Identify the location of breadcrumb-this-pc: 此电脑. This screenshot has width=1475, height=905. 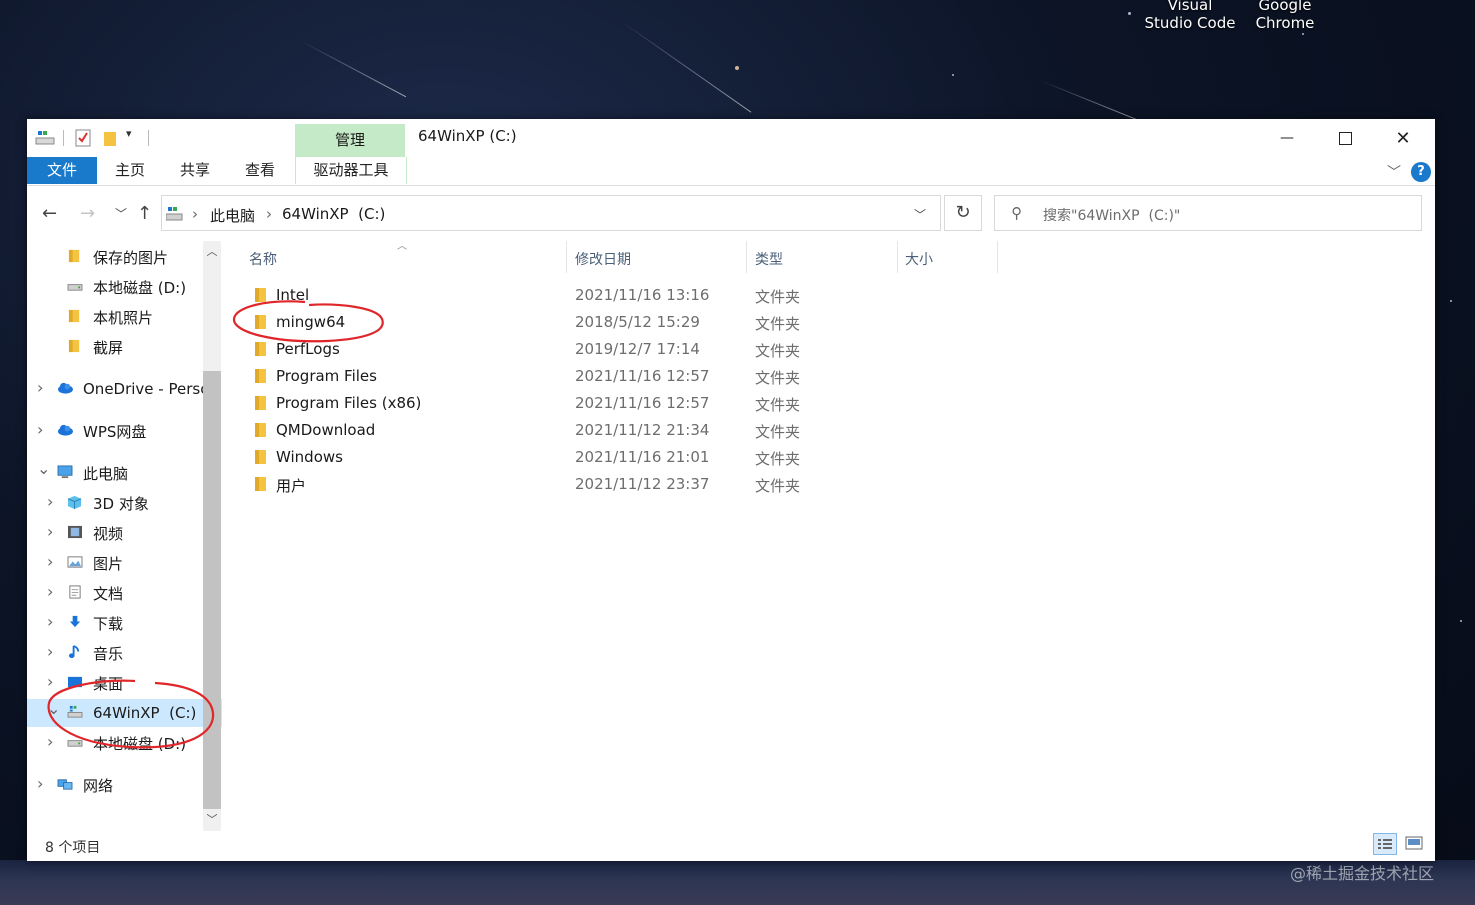
(232, 215).